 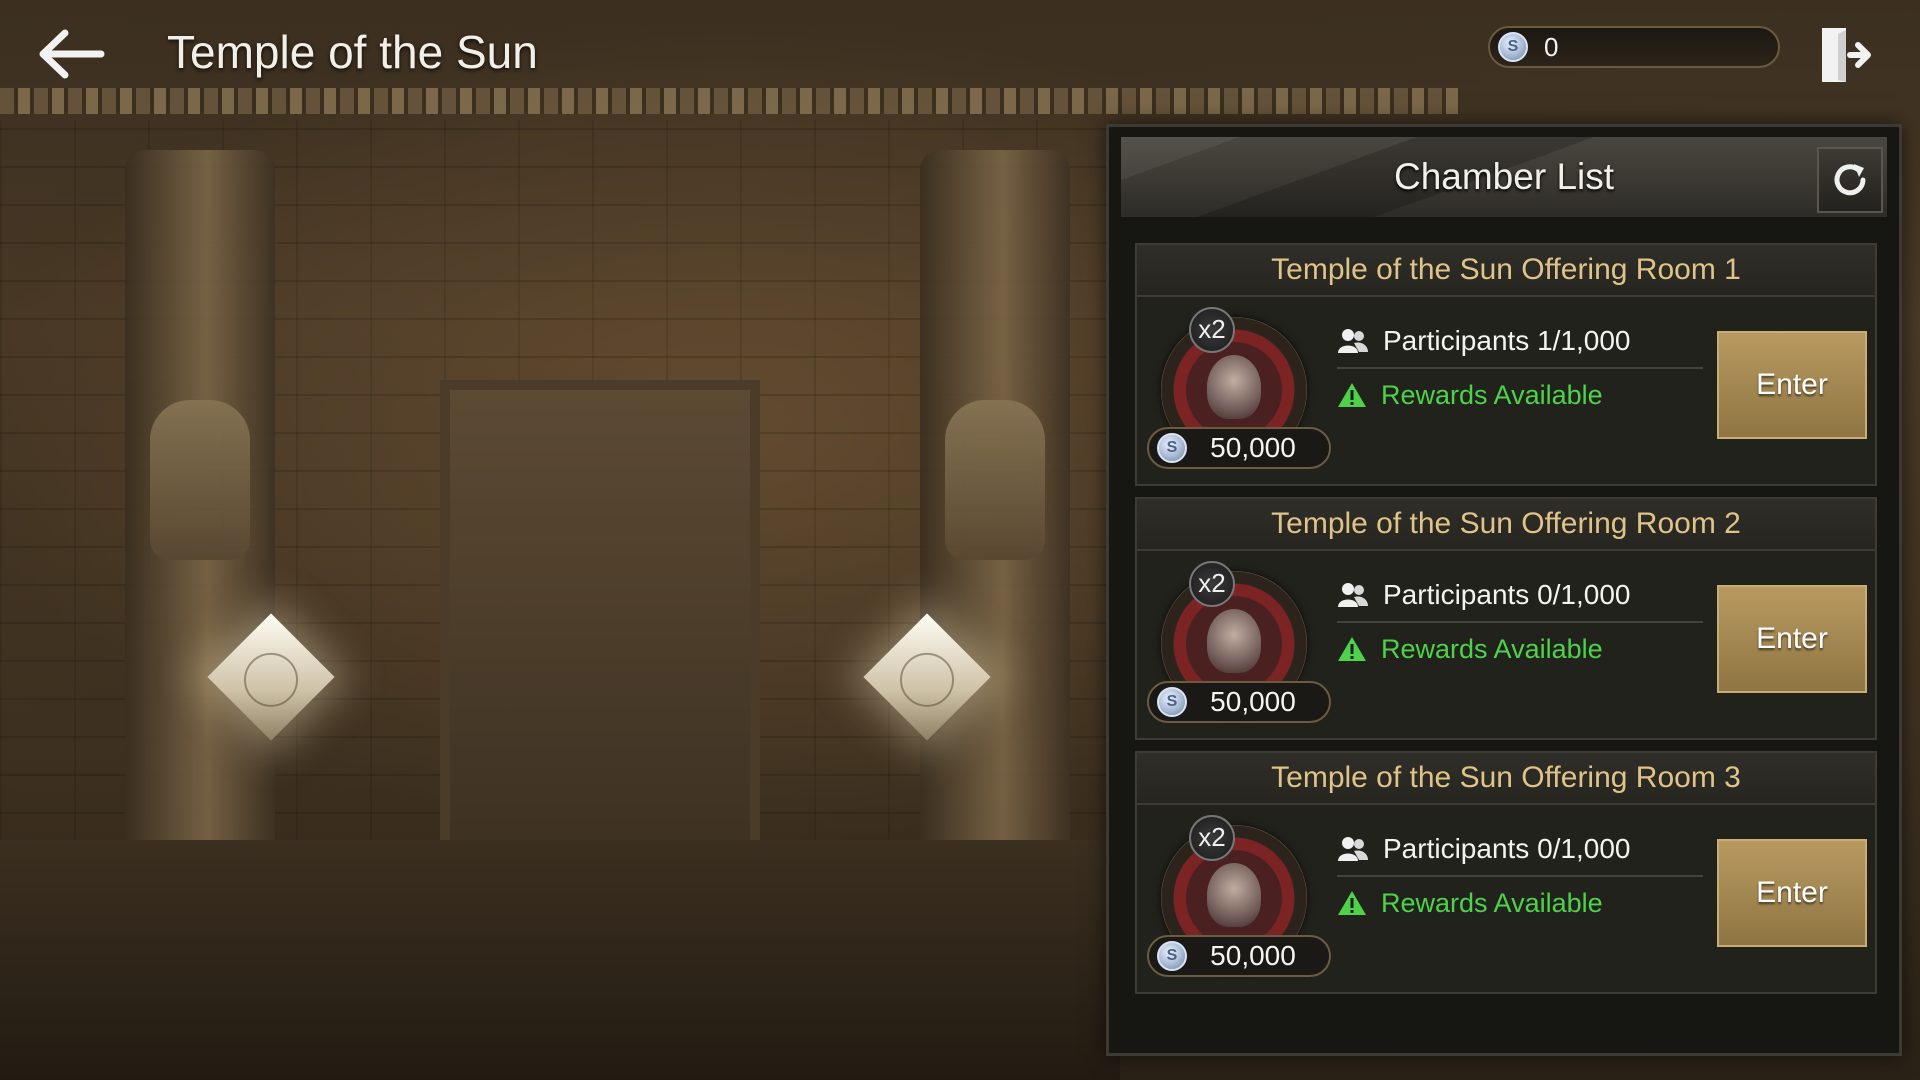 I want to click on room-info: Participants 1/1,000 Rewards Available, so click(x=1520, y=368).